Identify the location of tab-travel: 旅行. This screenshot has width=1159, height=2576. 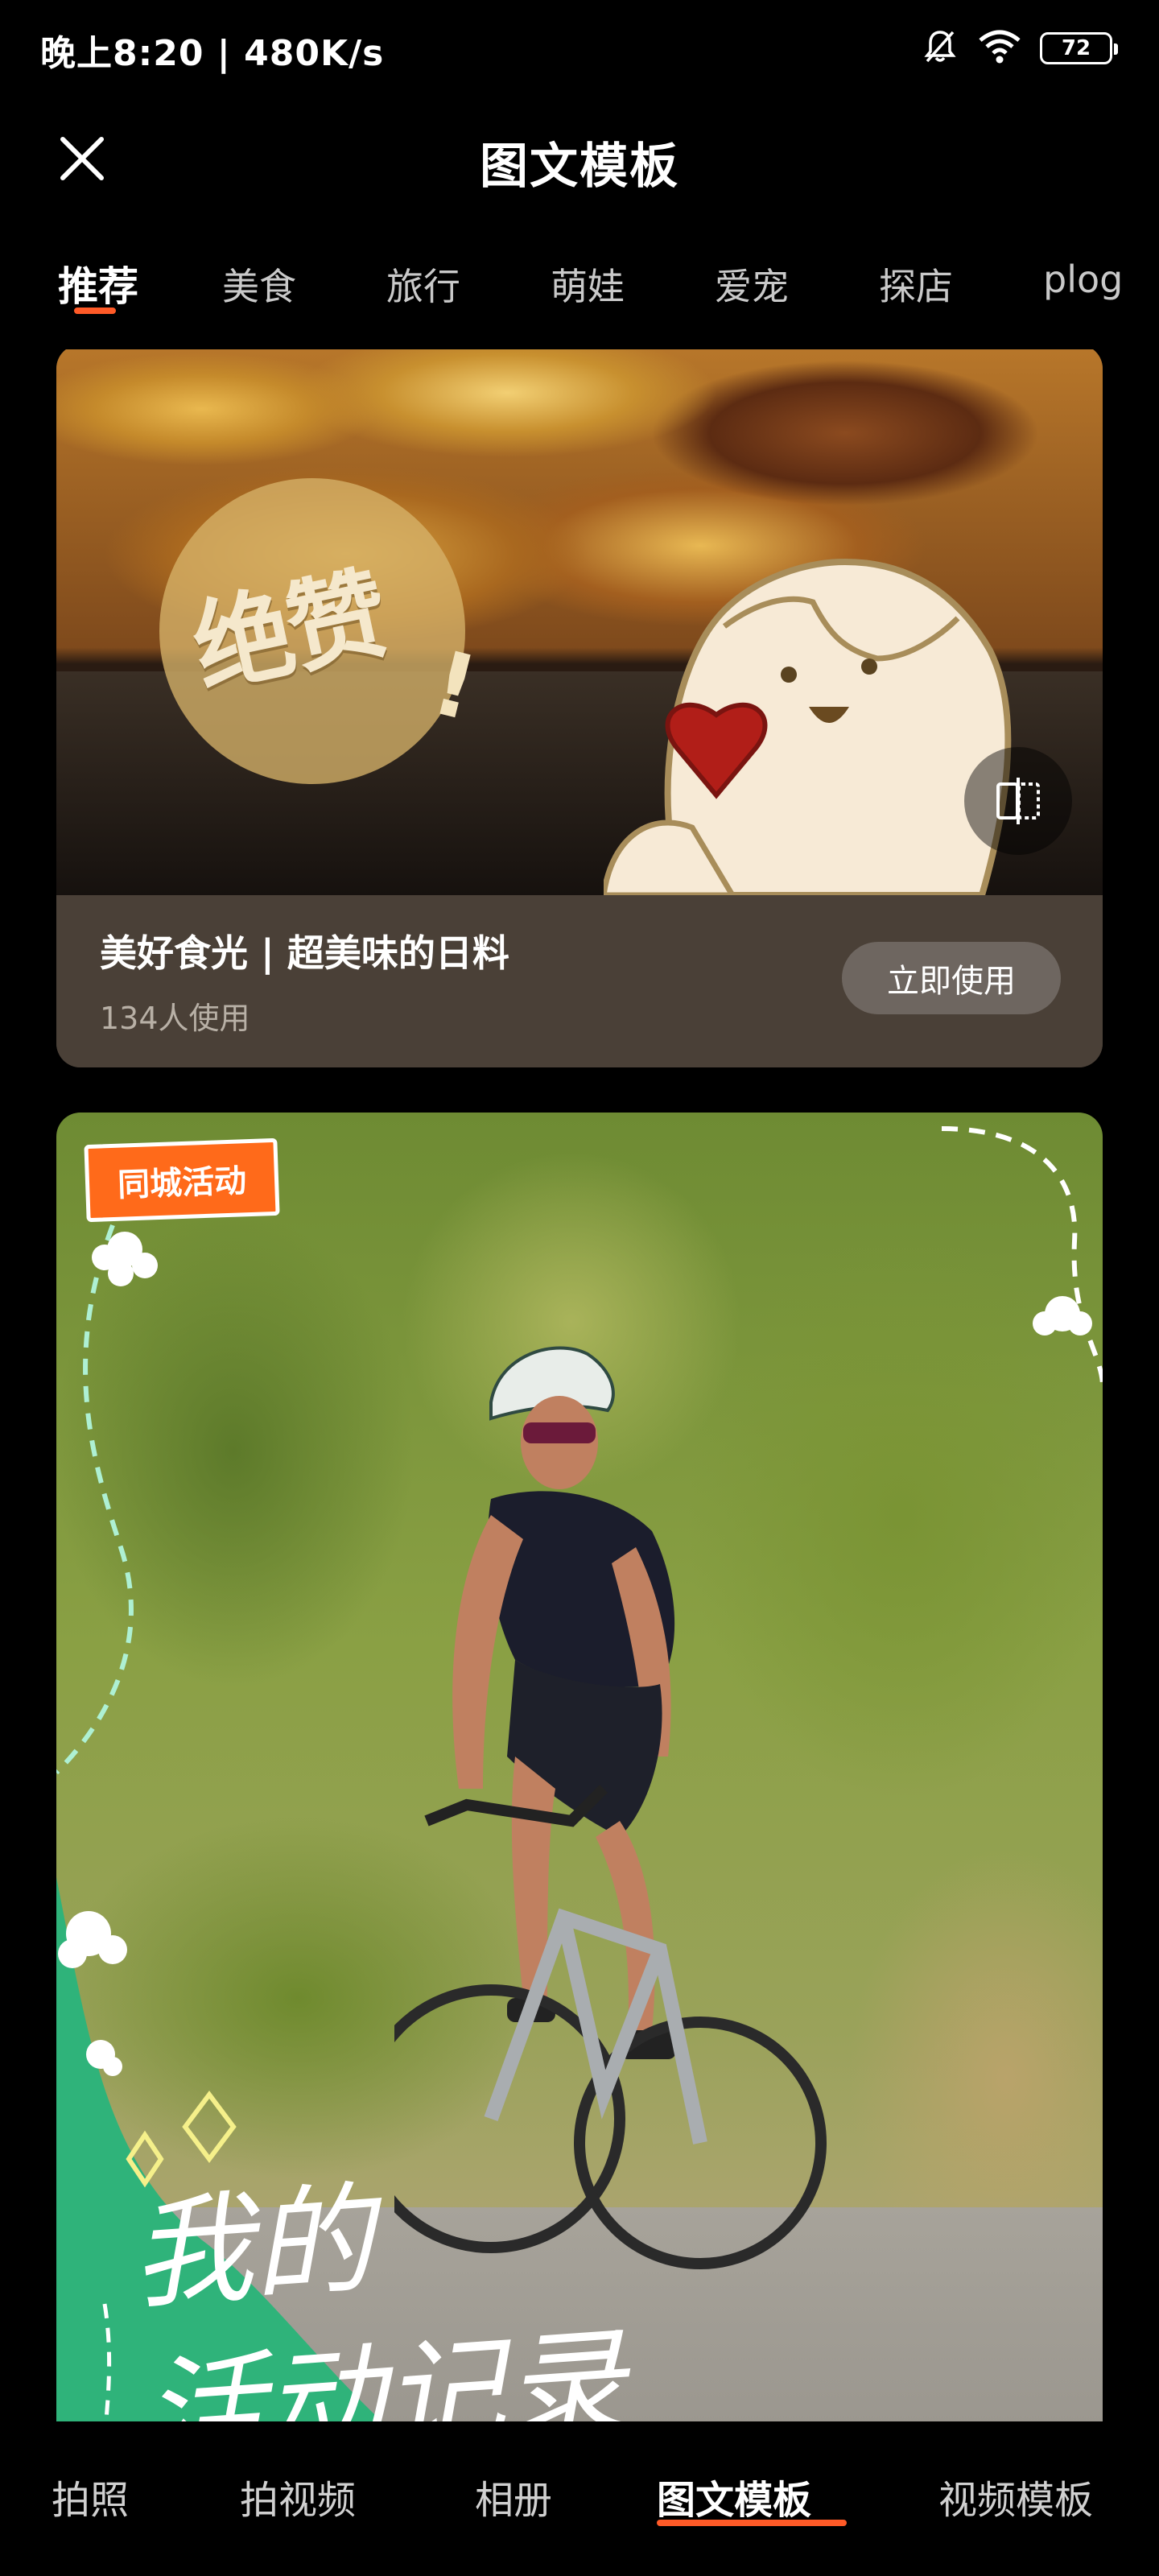
(423, 284).